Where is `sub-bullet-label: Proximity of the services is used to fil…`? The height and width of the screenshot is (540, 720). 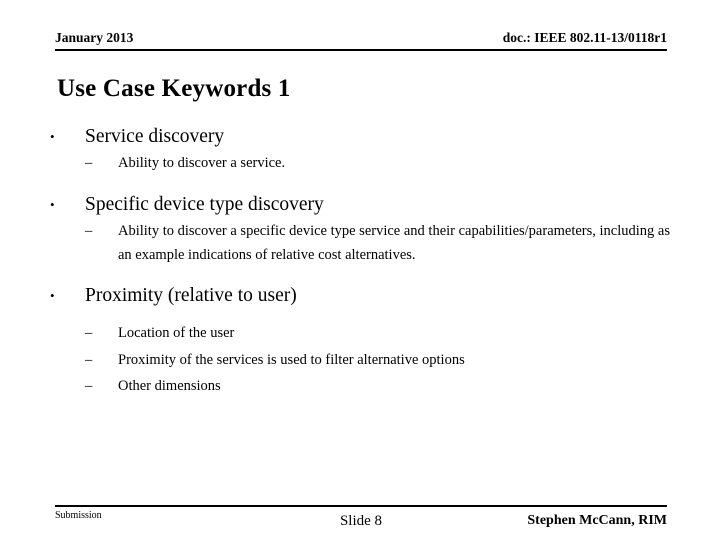 sub-bullet-label: Proximity of the services is used to fil… is located at coordinates (291, 359).